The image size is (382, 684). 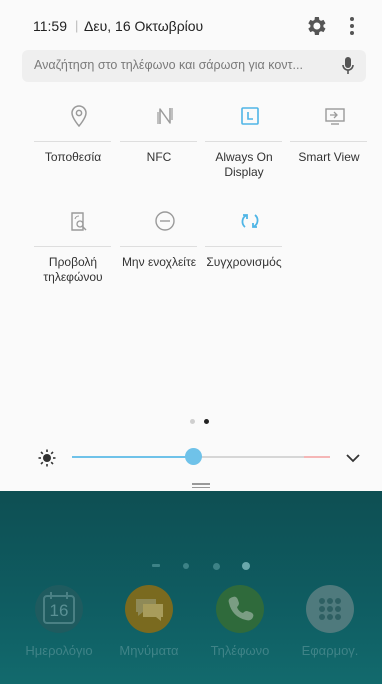 I want to click on messages-icon, so click(x=149, y=610).